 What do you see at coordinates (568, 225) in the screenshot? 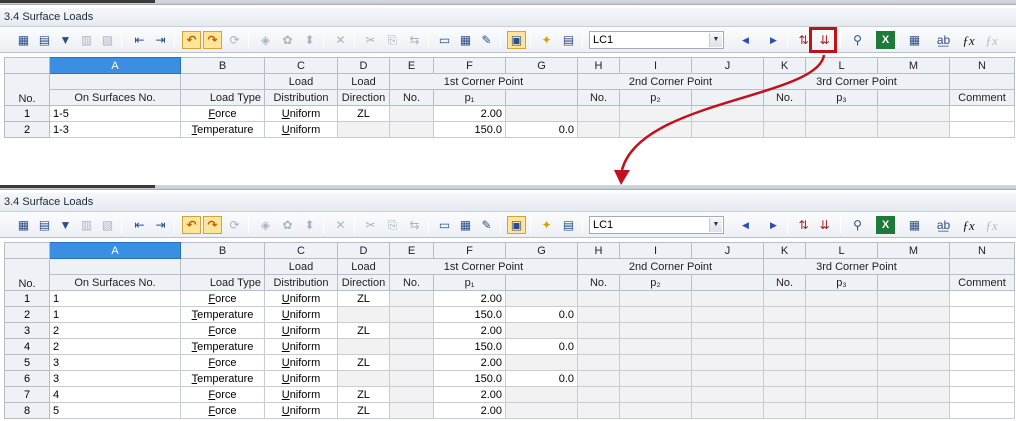
I see `open-icon-2: ▤` at bounding box center [568, 225].